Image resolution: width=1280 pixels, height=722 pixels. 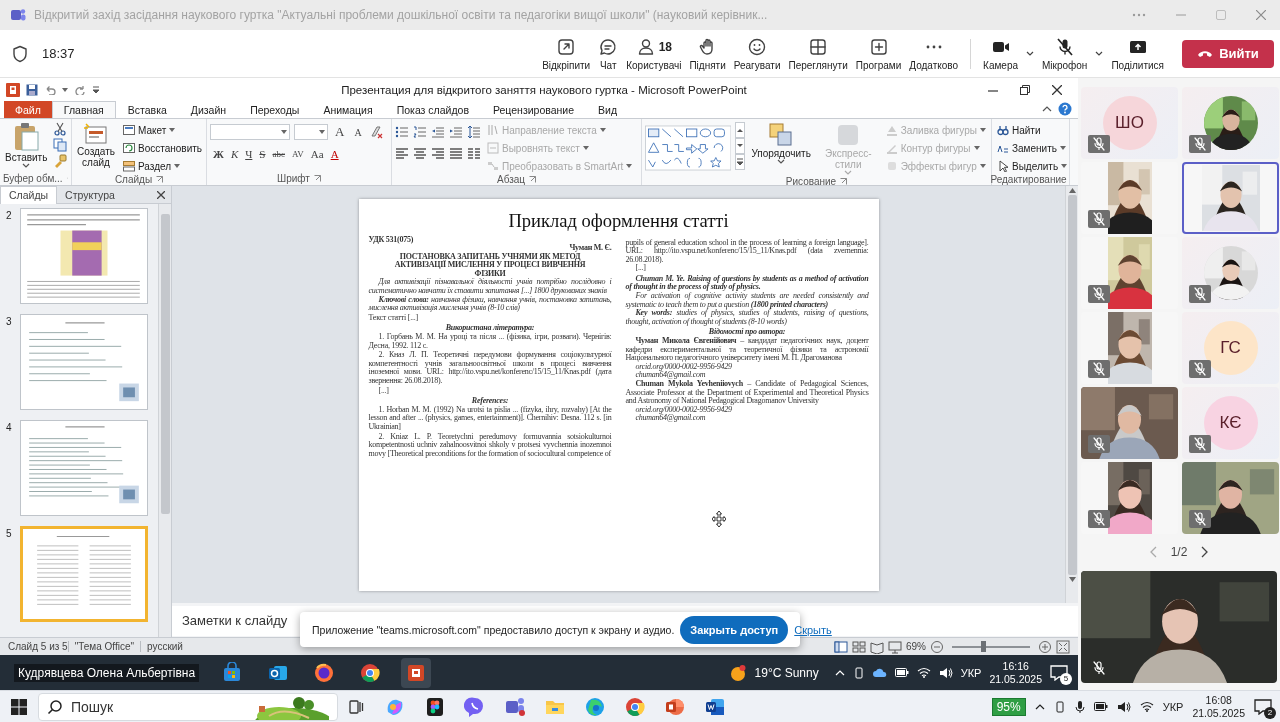 I want to click on zoom-in-icon, so click(x=1045, y=646).